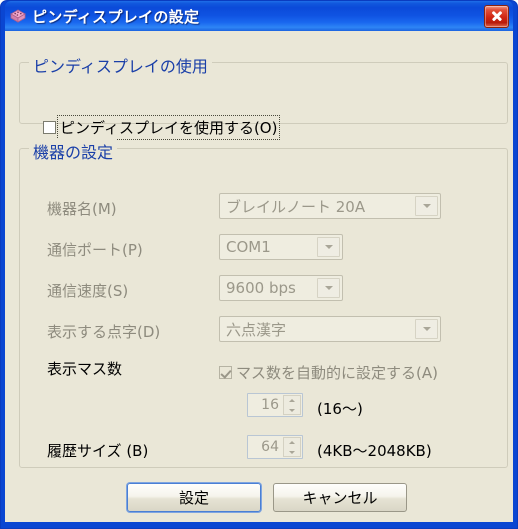  I want to click on spinner-cell-count-value: 16, so click(270, 405).